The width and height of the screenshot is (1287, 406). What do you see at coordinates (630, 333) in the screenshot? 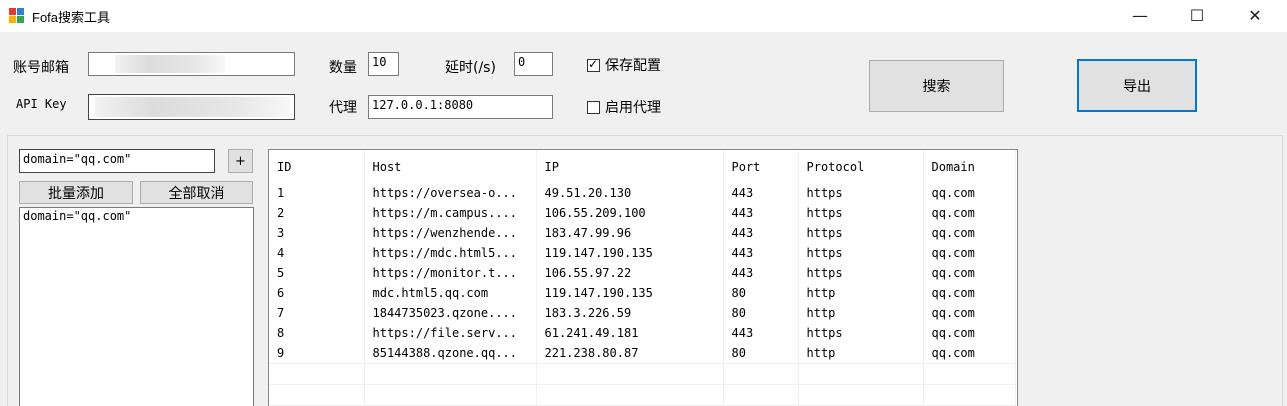
I see `cell-ip: 61.241.49.181` at bounding box center [630, 333].